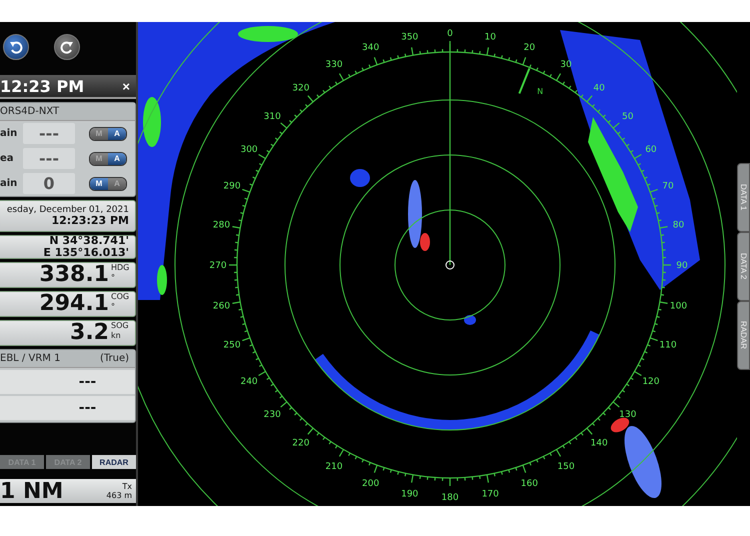  What do you see at coordinates (67, 47) in the screenshot?
I see `redo-arrow-icon` at bounding box center [67, 47].